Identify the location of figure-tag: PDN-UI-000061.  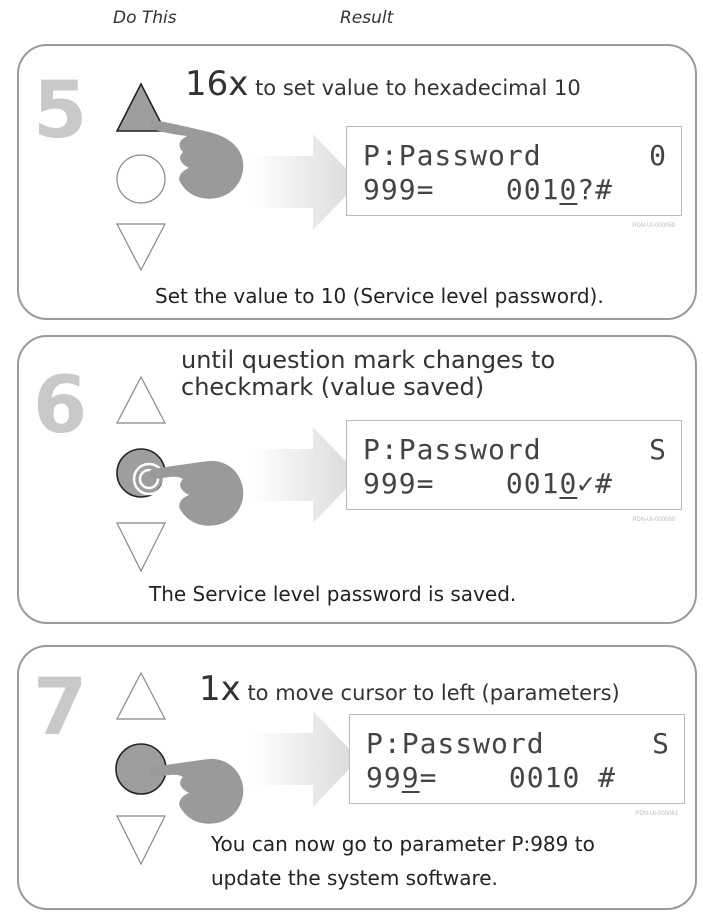
(656, 814).